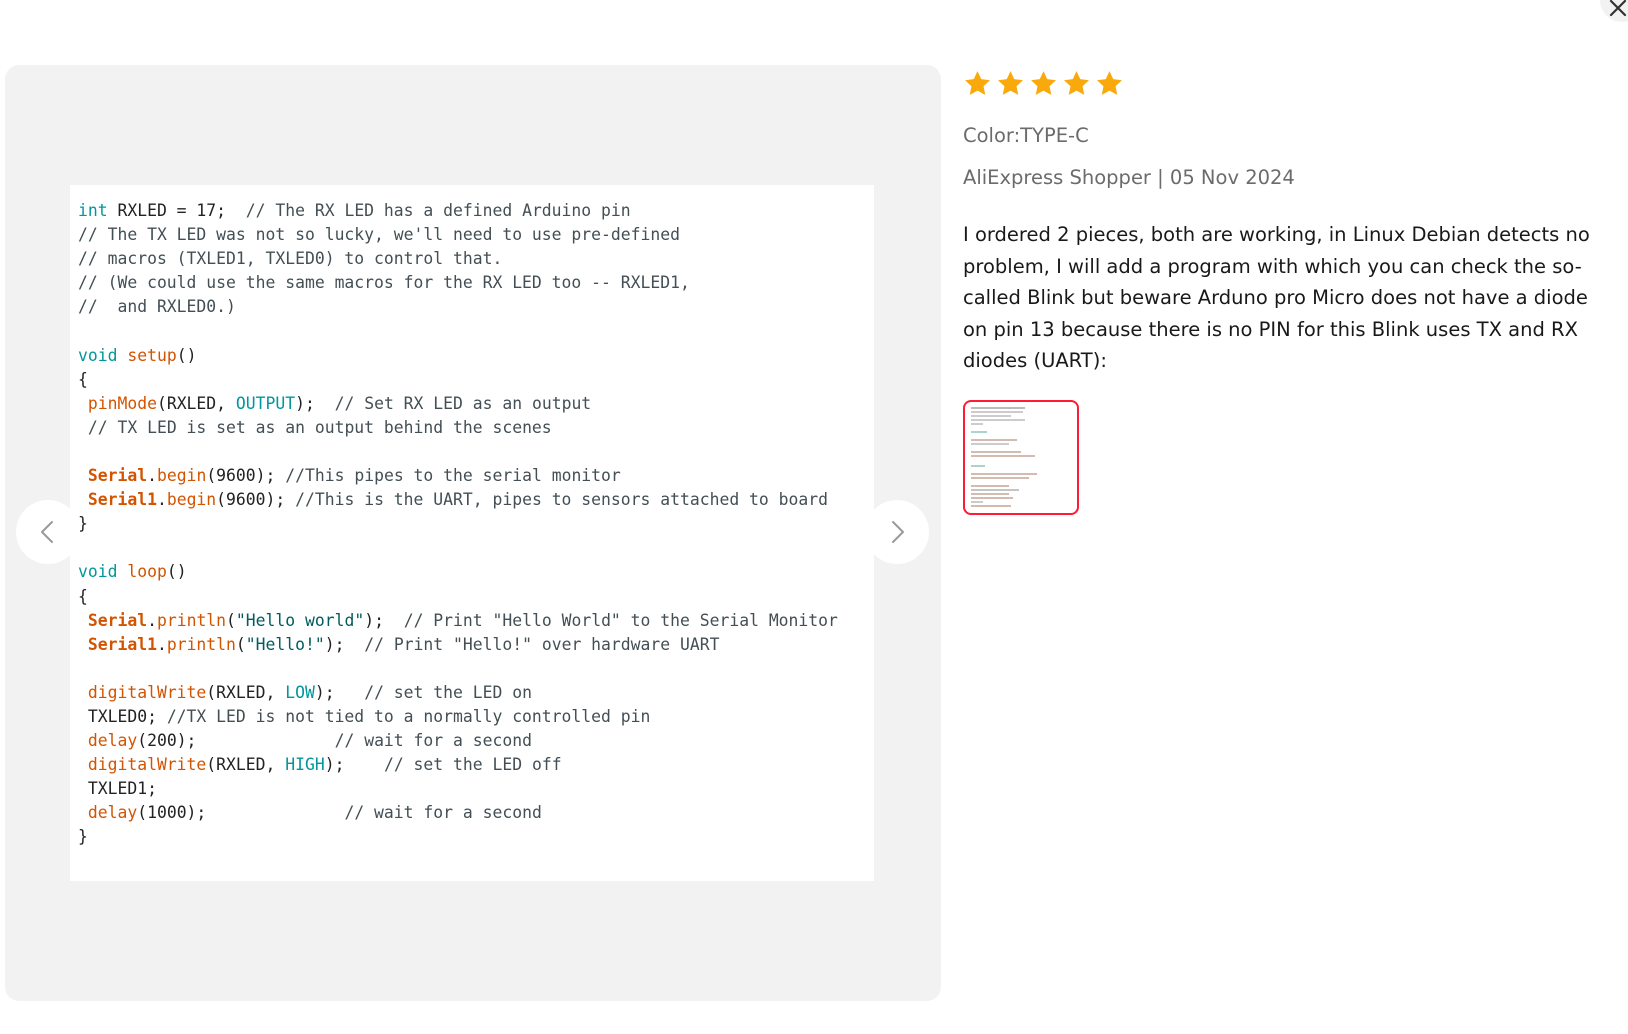 The image size is (1628, 1034). What do you see at coordinates (542, 644) in the screenshot?
I see `code-token: // Print "Hello!" over hardware UART` at bounding box center [542, 644].